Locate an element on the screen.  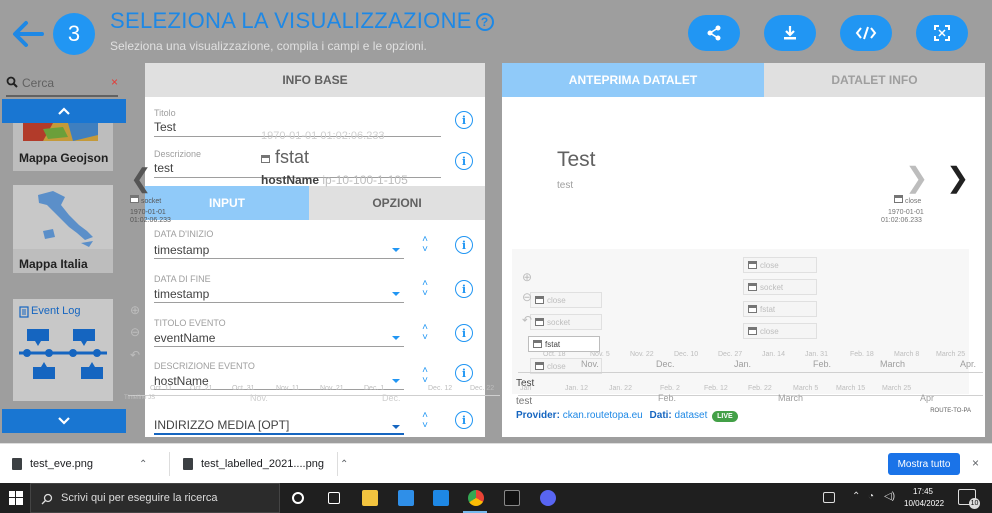
file-icon is located at coordinates (17, 464).